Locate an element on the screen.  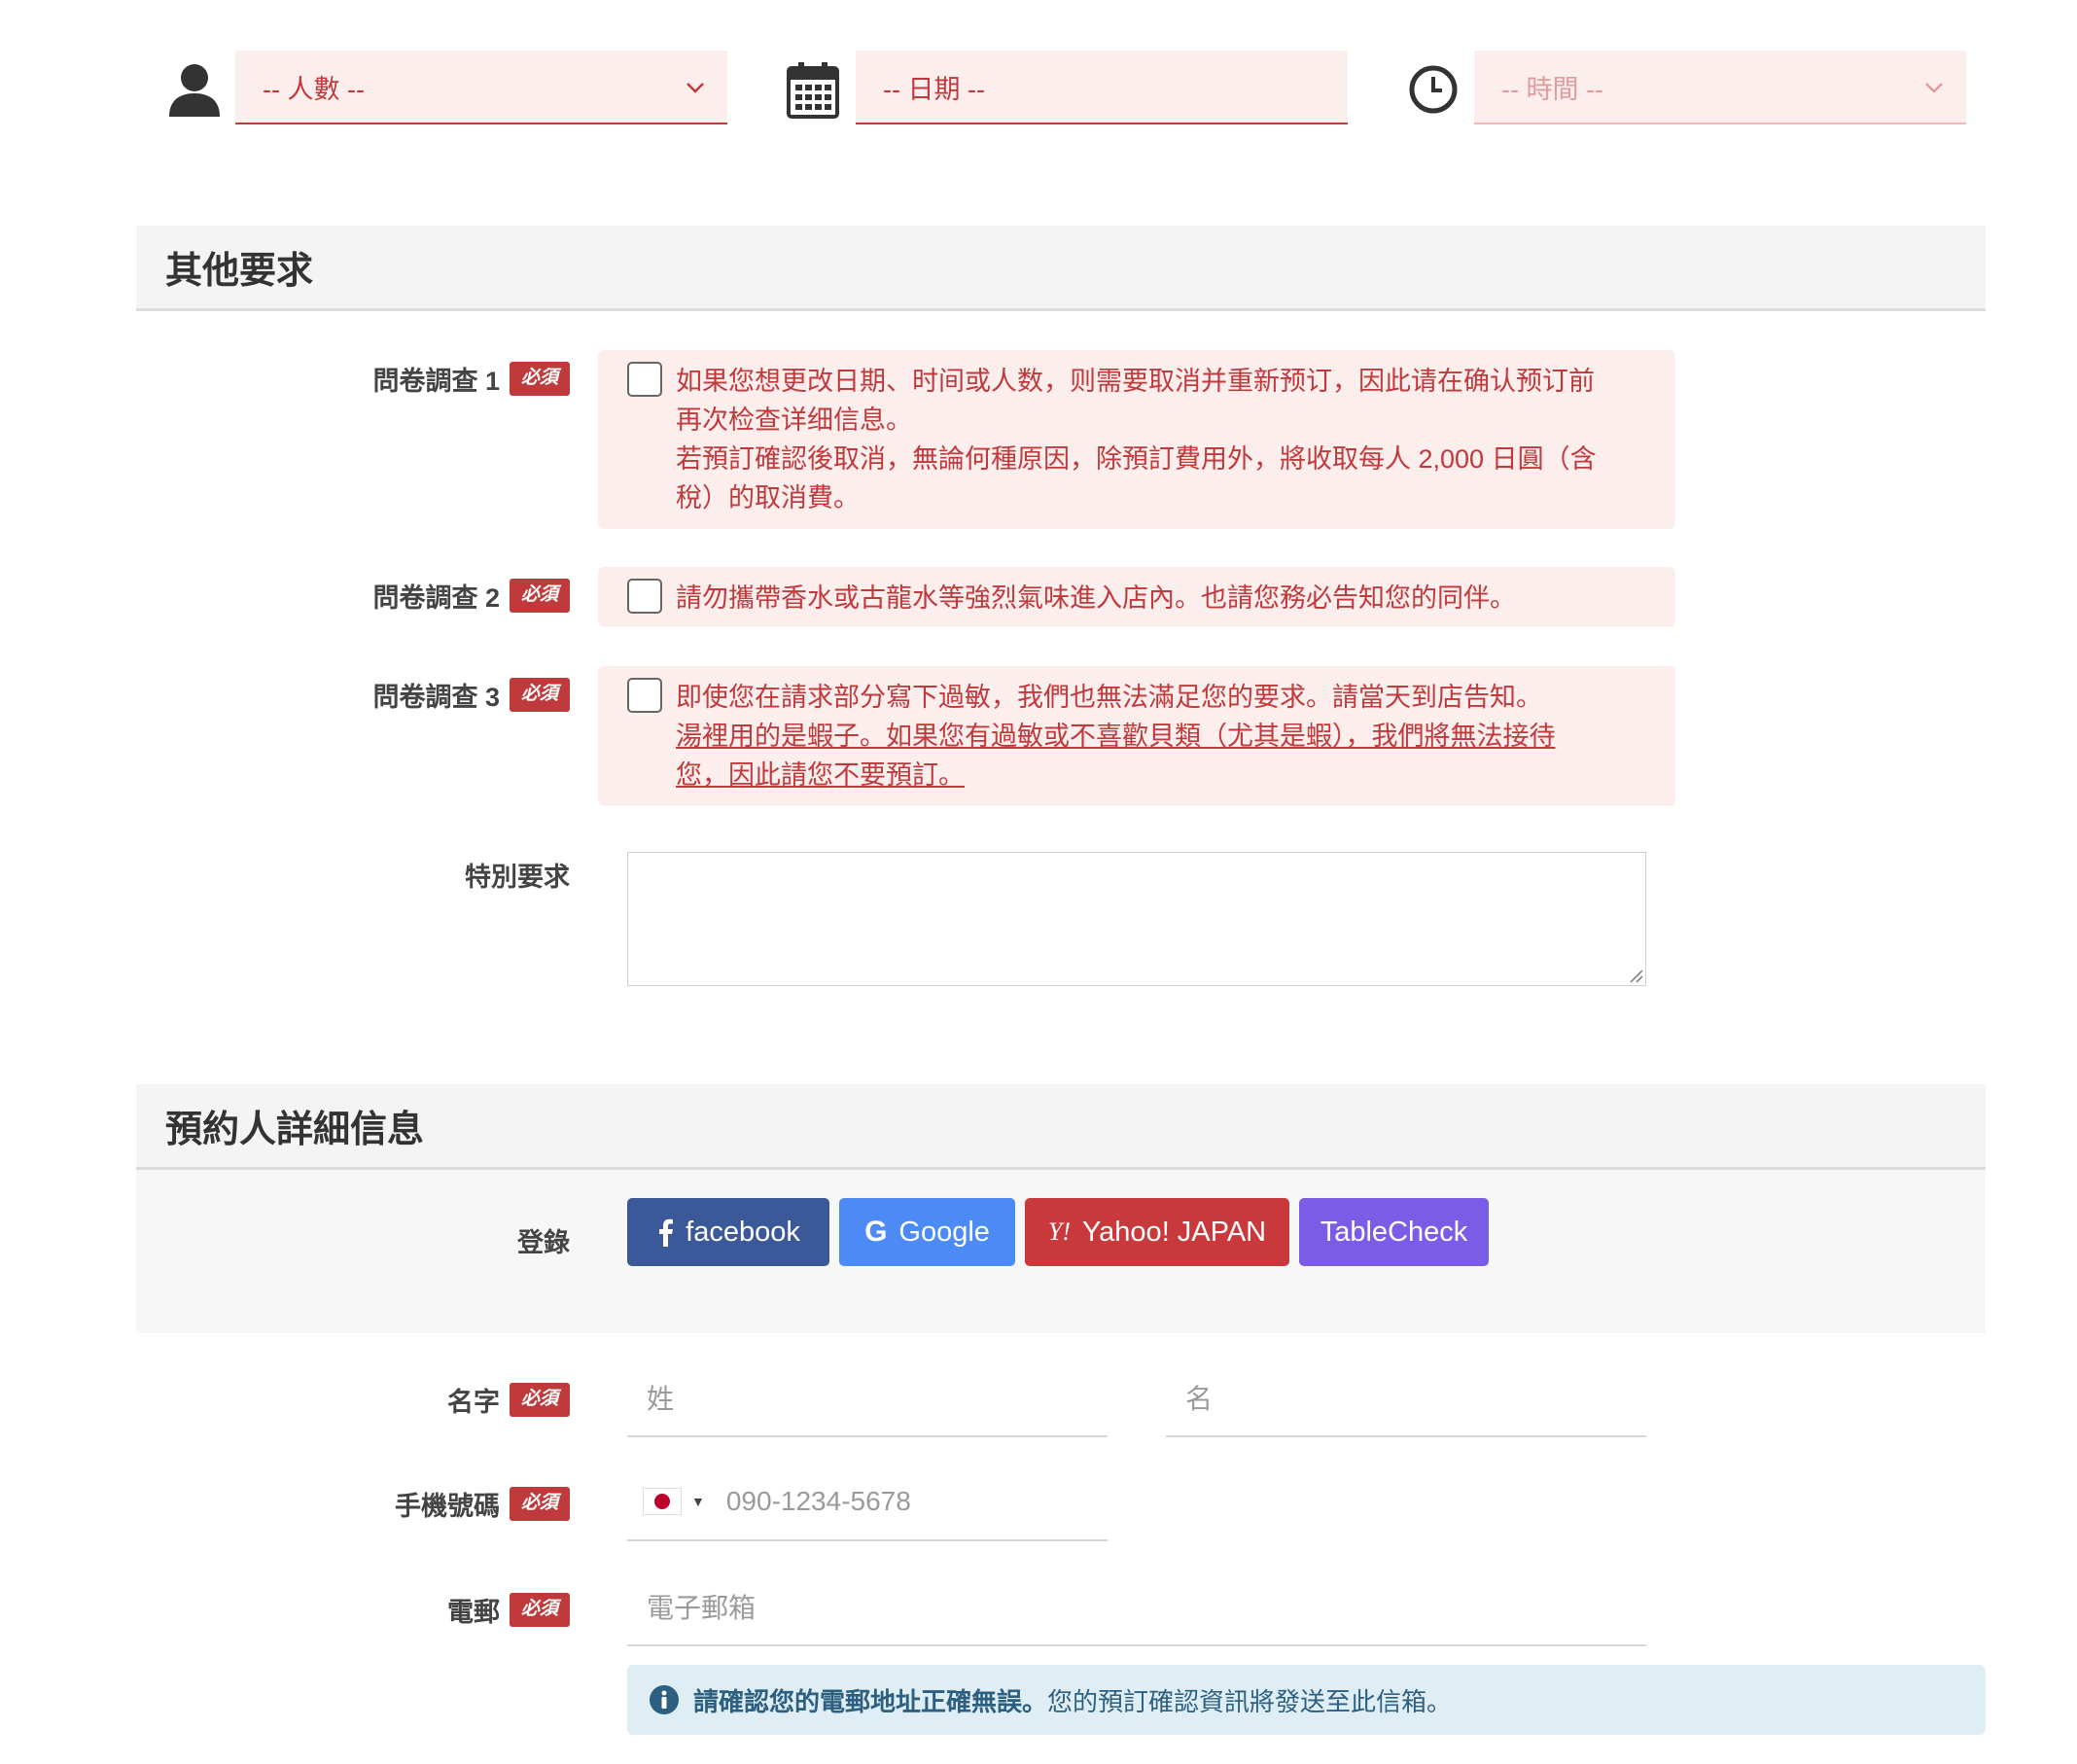
email-placeholder: 電子郵箱 is located at coordinates (702, 1608).